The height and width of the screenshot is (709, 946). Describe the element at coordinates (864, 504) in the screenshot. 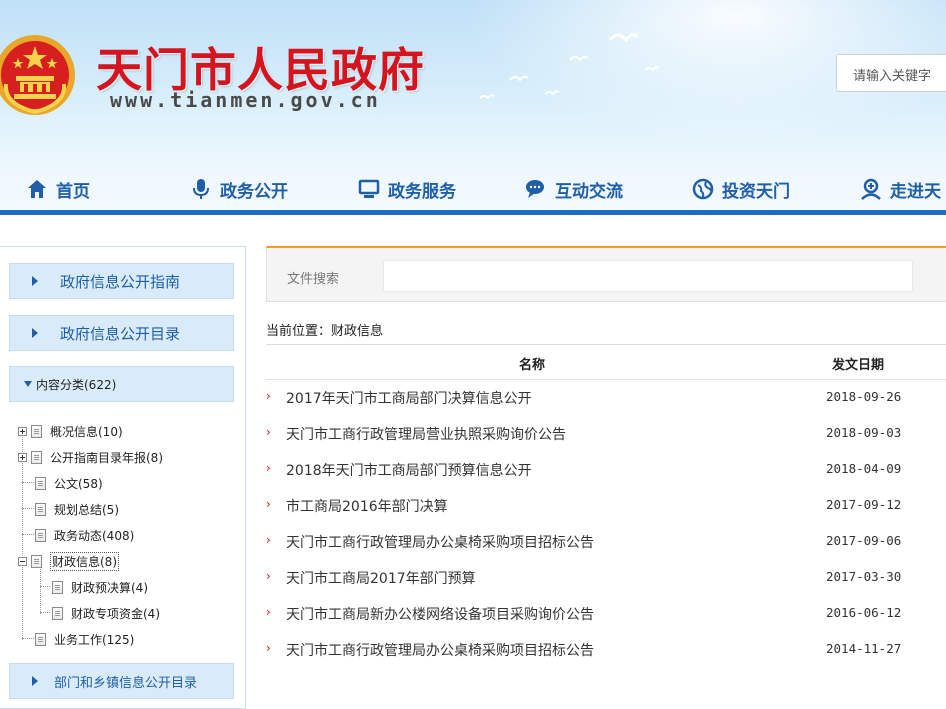

I see `row-date: 2017-09-12` at that location.